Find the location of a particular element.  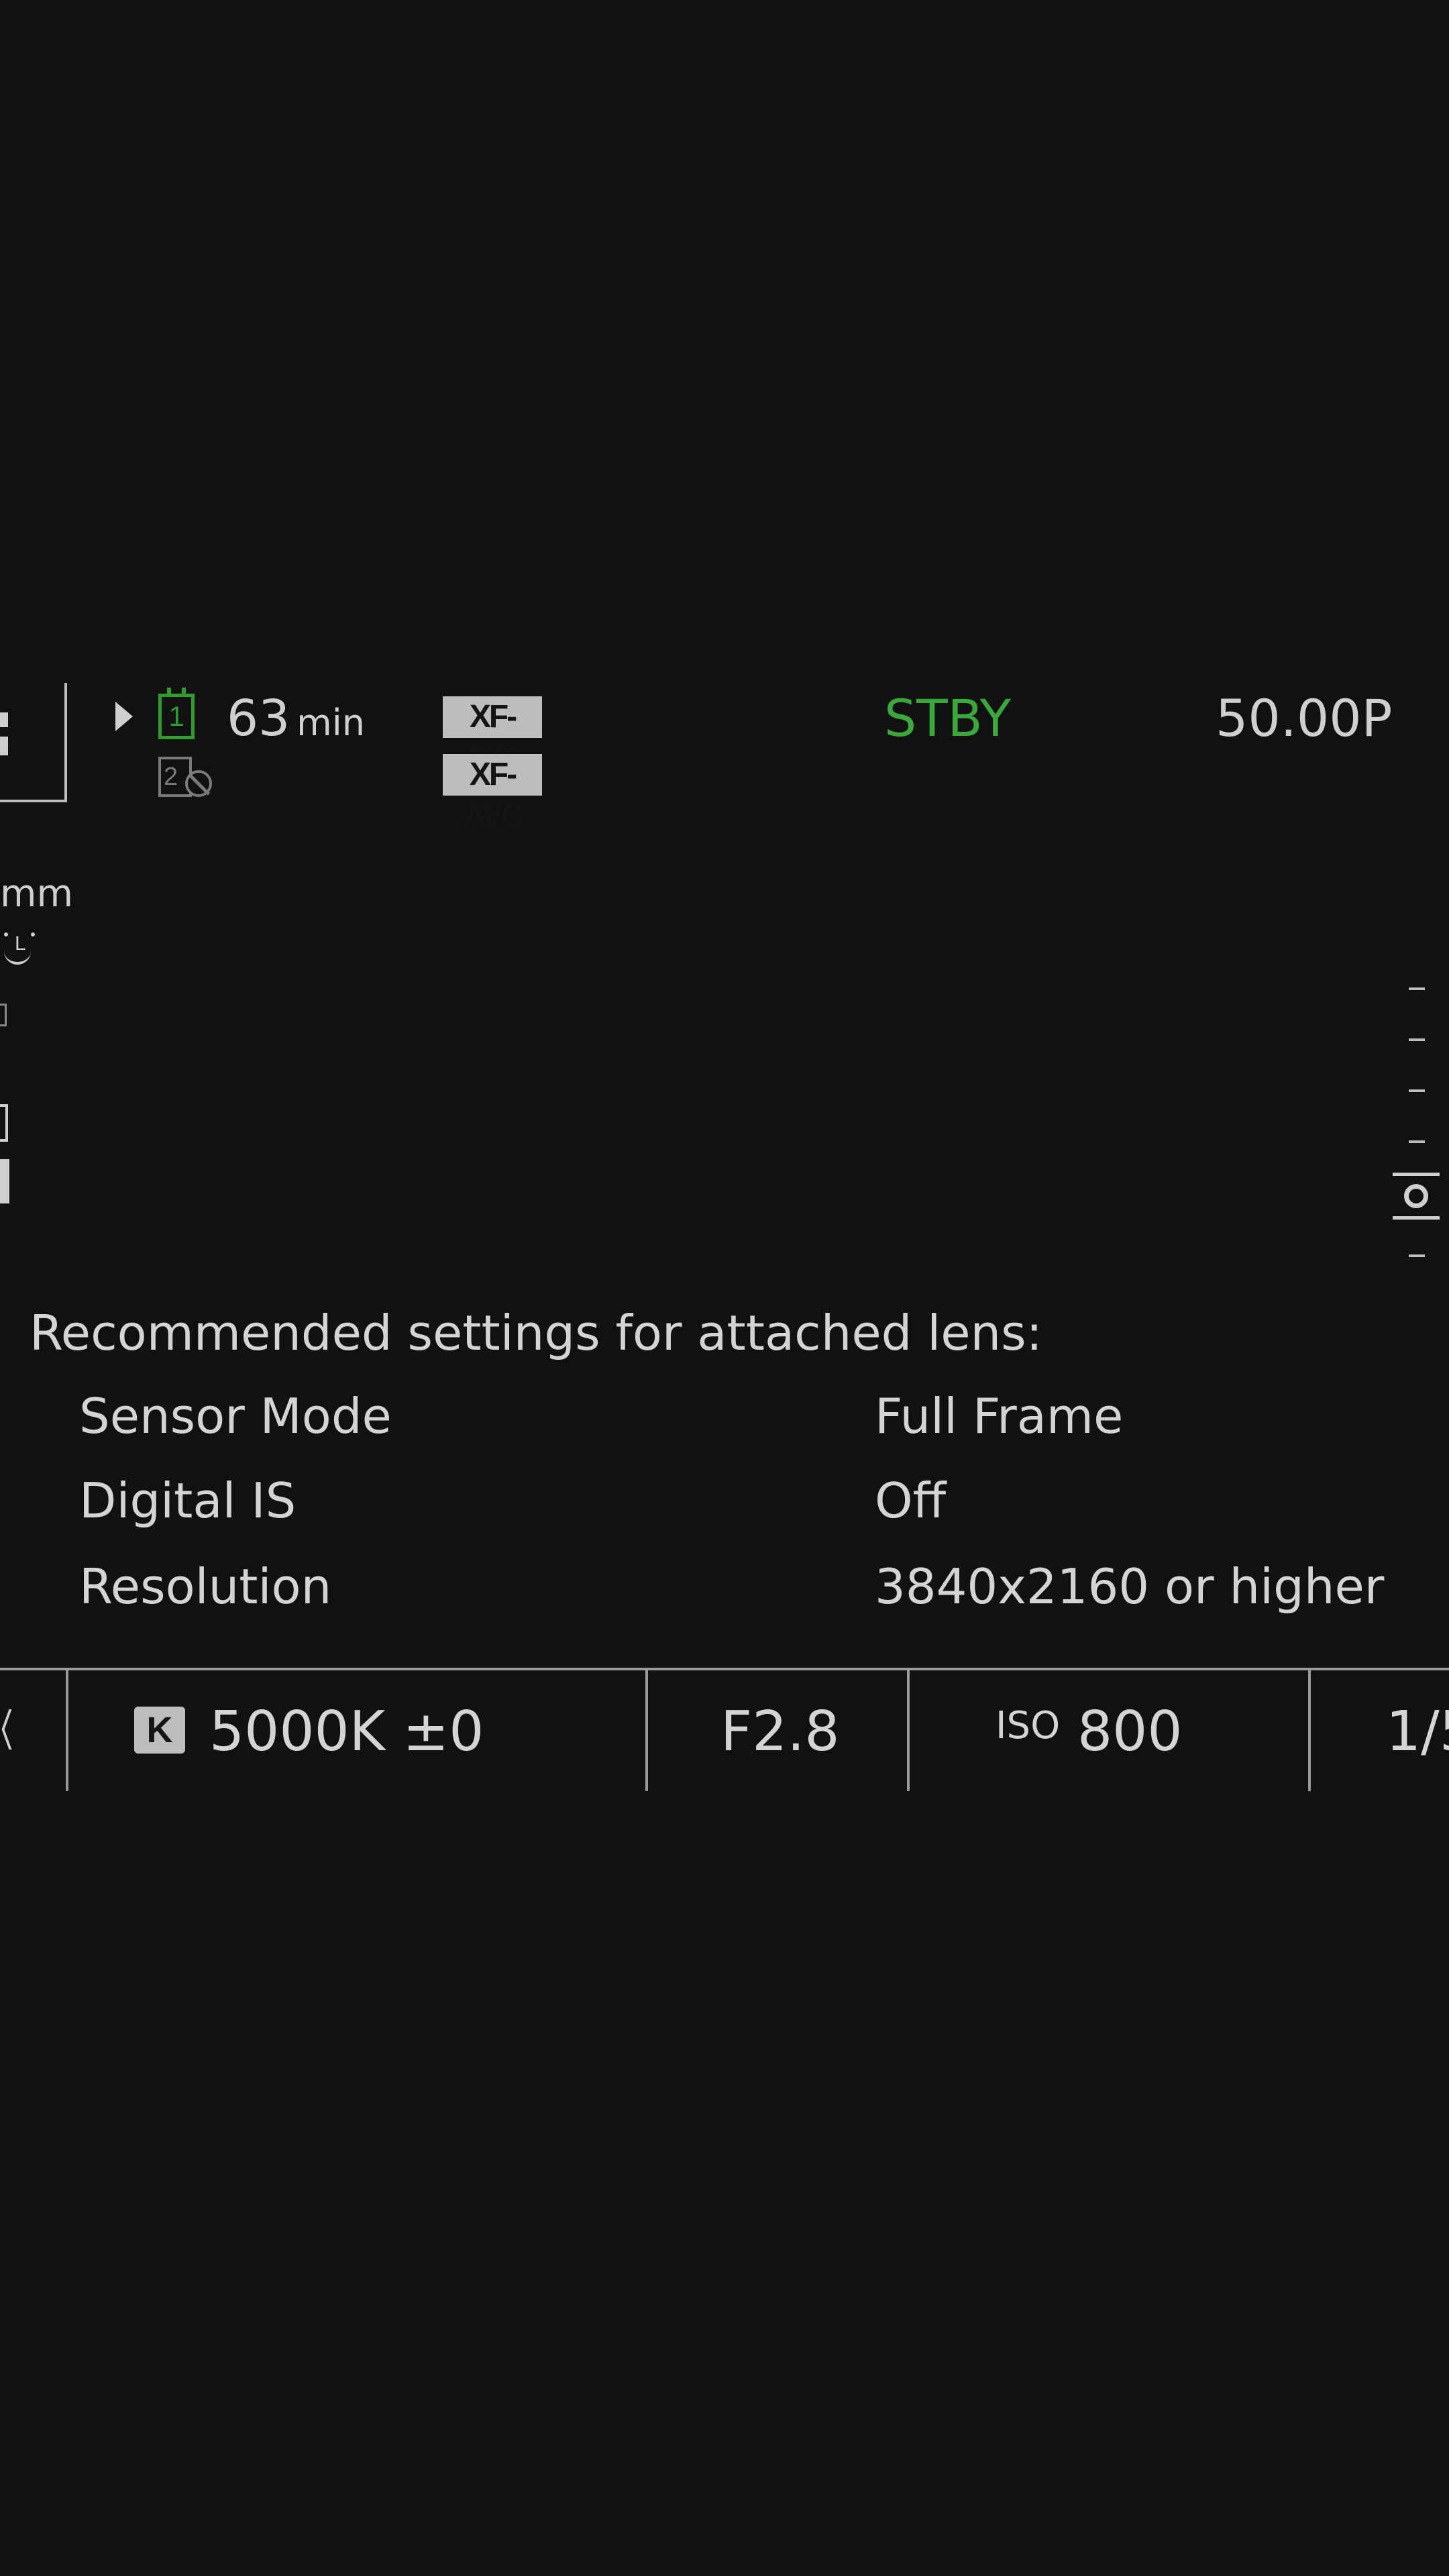

codec-badge-slot-2: XF-AVC is located at coordinates (492, 794).